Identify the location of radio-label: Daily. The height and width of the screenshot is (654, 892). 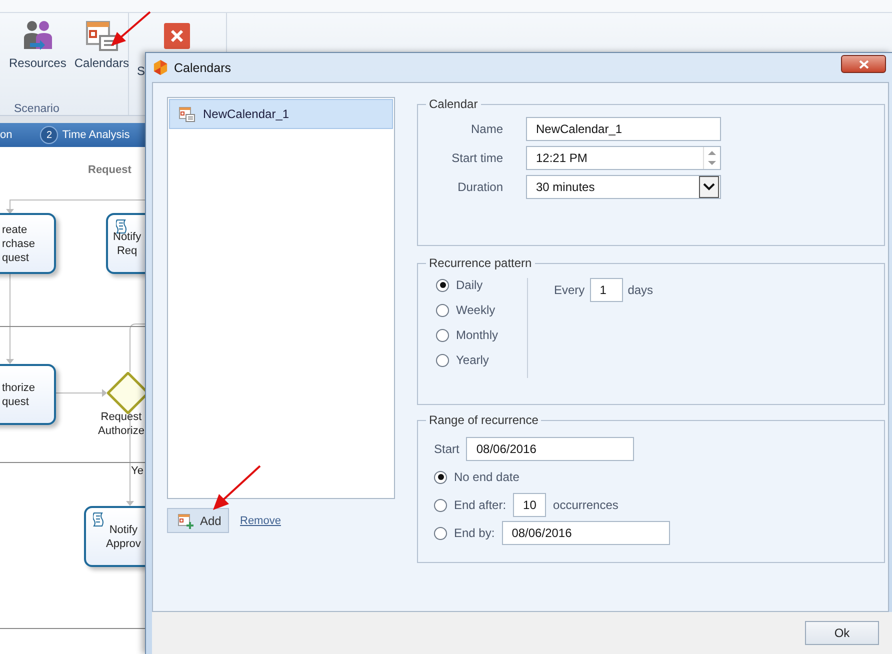
(469, 285).